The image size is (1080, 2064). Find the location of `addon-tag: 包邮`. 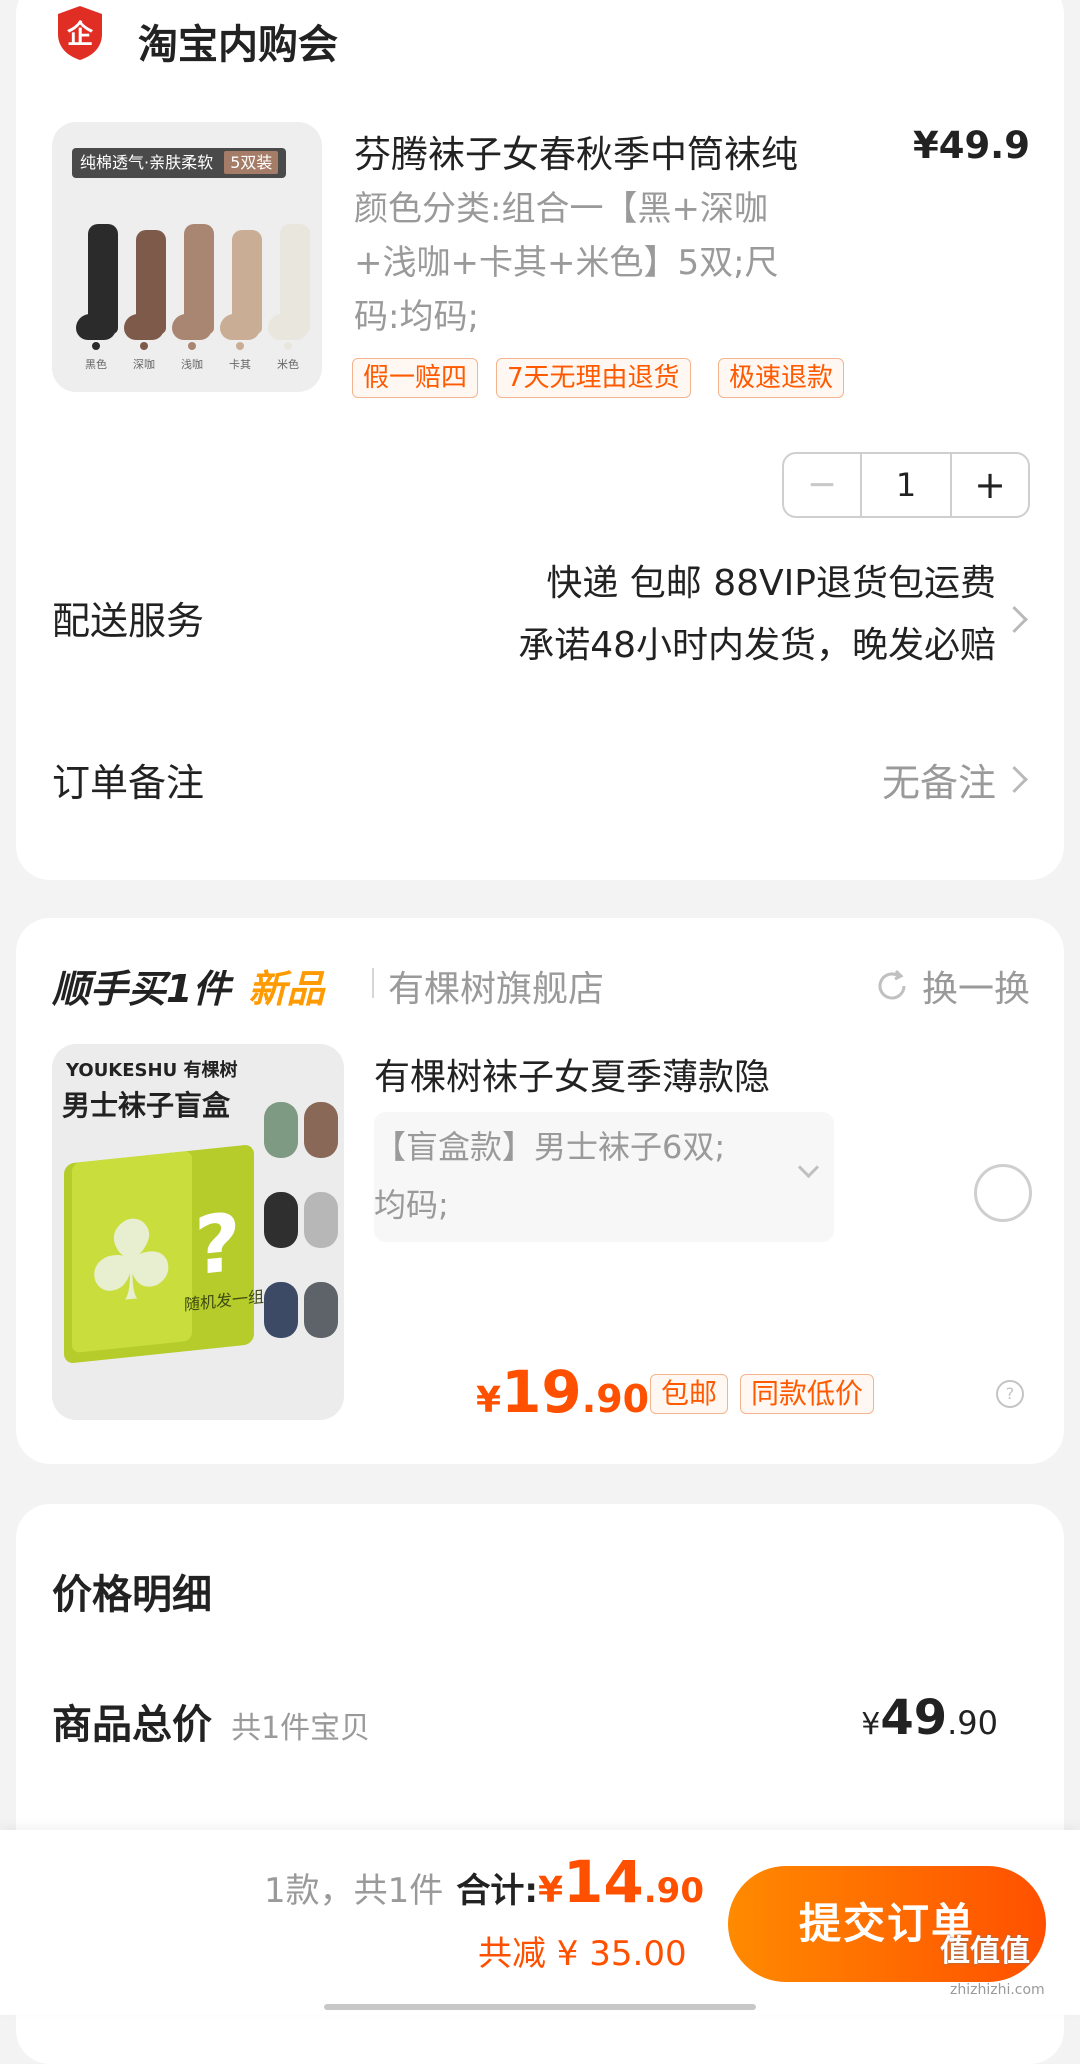

addon-tag: 包邮 is located at coordinates (689, 1394).